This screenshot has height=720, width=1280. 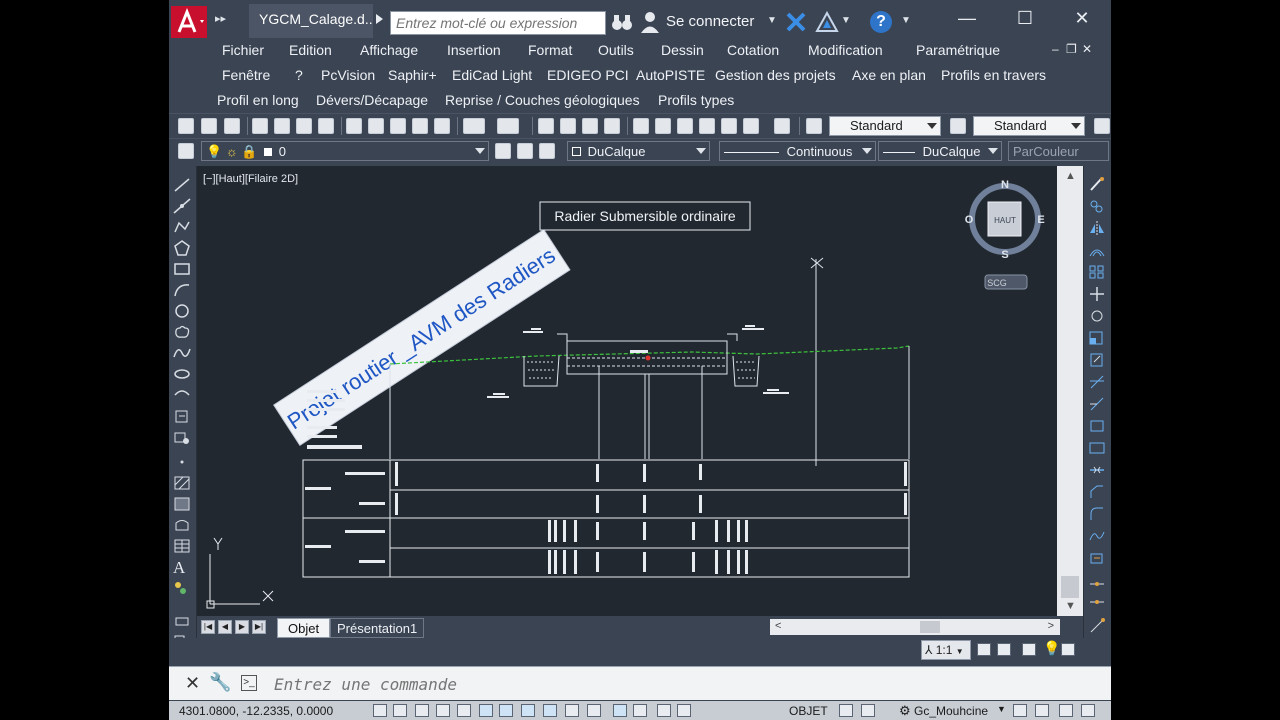 What do you see at coordinates (503, 151) in the screenshot?
I see `make-current-icon` at bounding box center [503, 151].